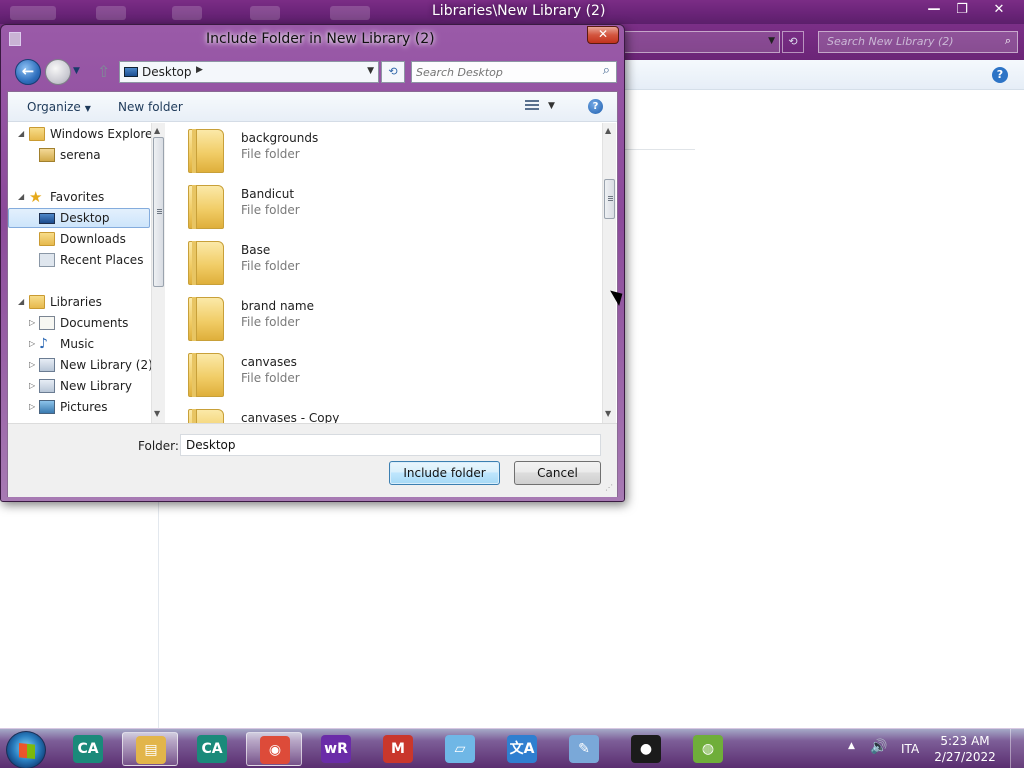 This screenshot has height=768, width=1024. I want to click on tree-item-favorites: ◢ ★ Favorites, so click(79, 198).